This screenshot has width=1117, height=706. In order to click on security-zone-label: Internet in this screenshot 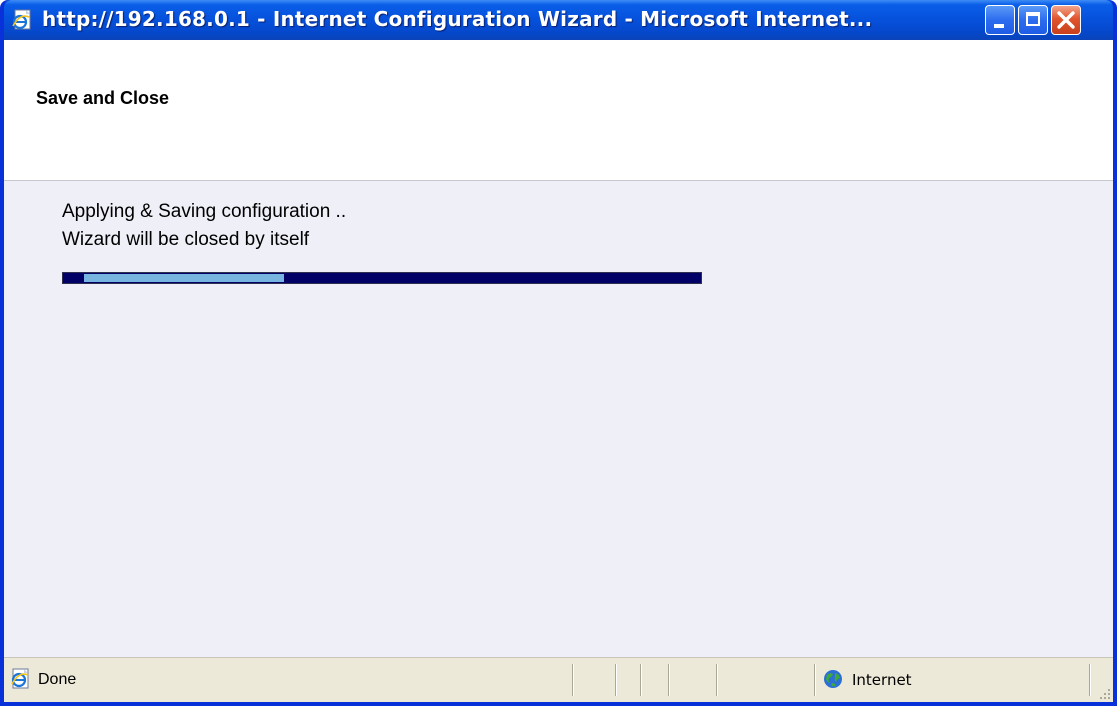, I will do `click(882, 680)`.